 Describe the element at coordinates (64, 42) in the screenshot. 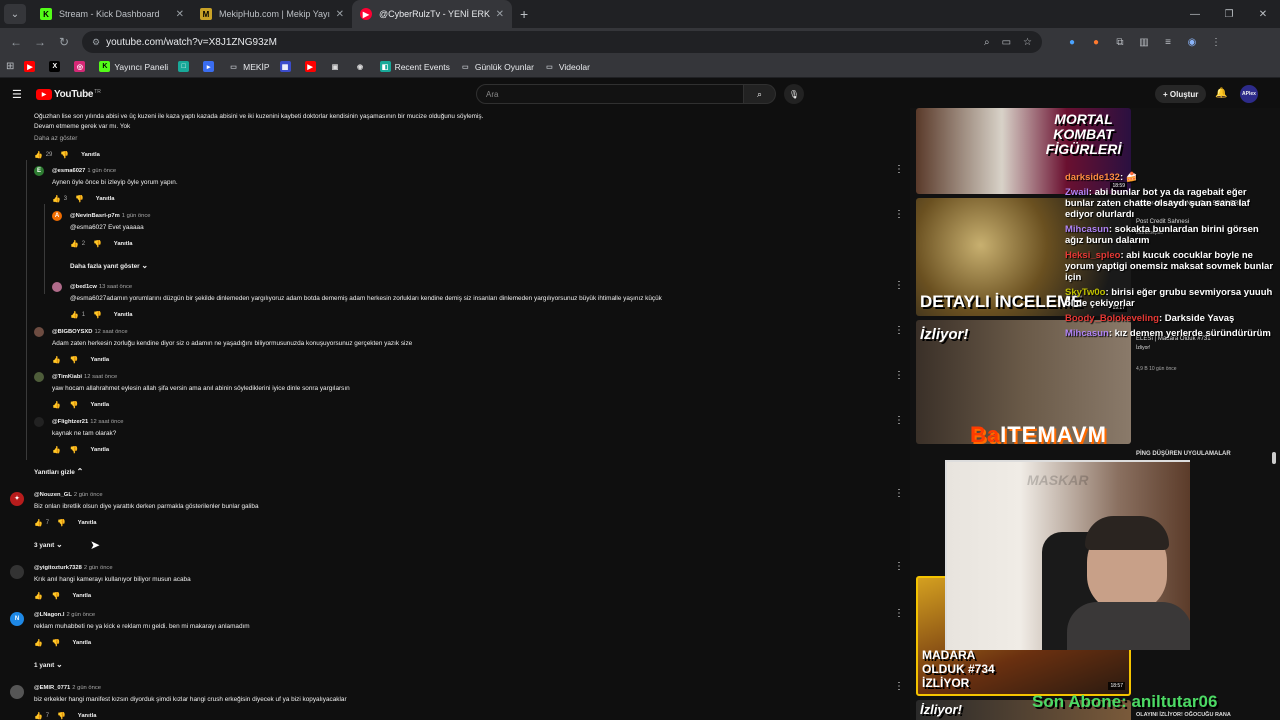

I see `reload-icon: ↻` at that location.